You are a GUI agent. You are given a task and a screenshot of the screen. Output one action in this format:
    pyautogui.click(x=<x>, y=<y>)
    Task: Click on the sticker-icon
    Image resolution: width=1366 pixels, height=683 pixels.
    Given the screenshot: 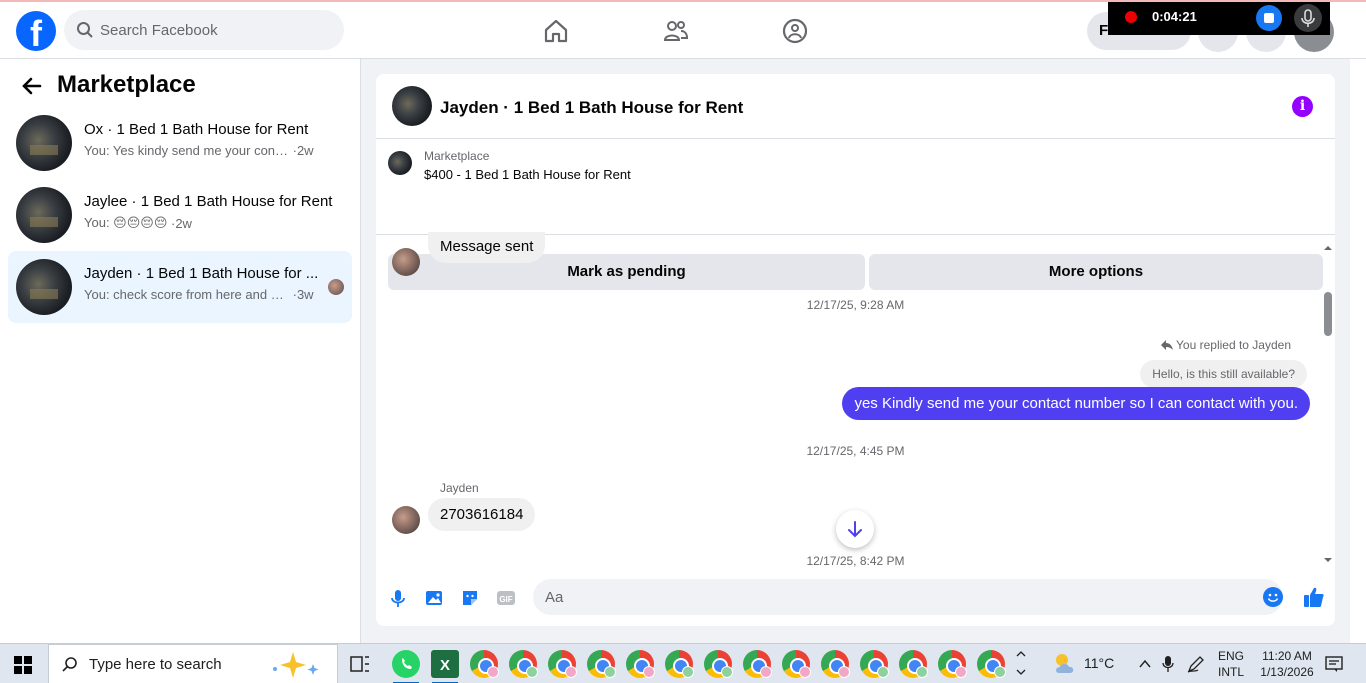 What is the action you would take?
    pyautogui.click(x=470, y=598)
    